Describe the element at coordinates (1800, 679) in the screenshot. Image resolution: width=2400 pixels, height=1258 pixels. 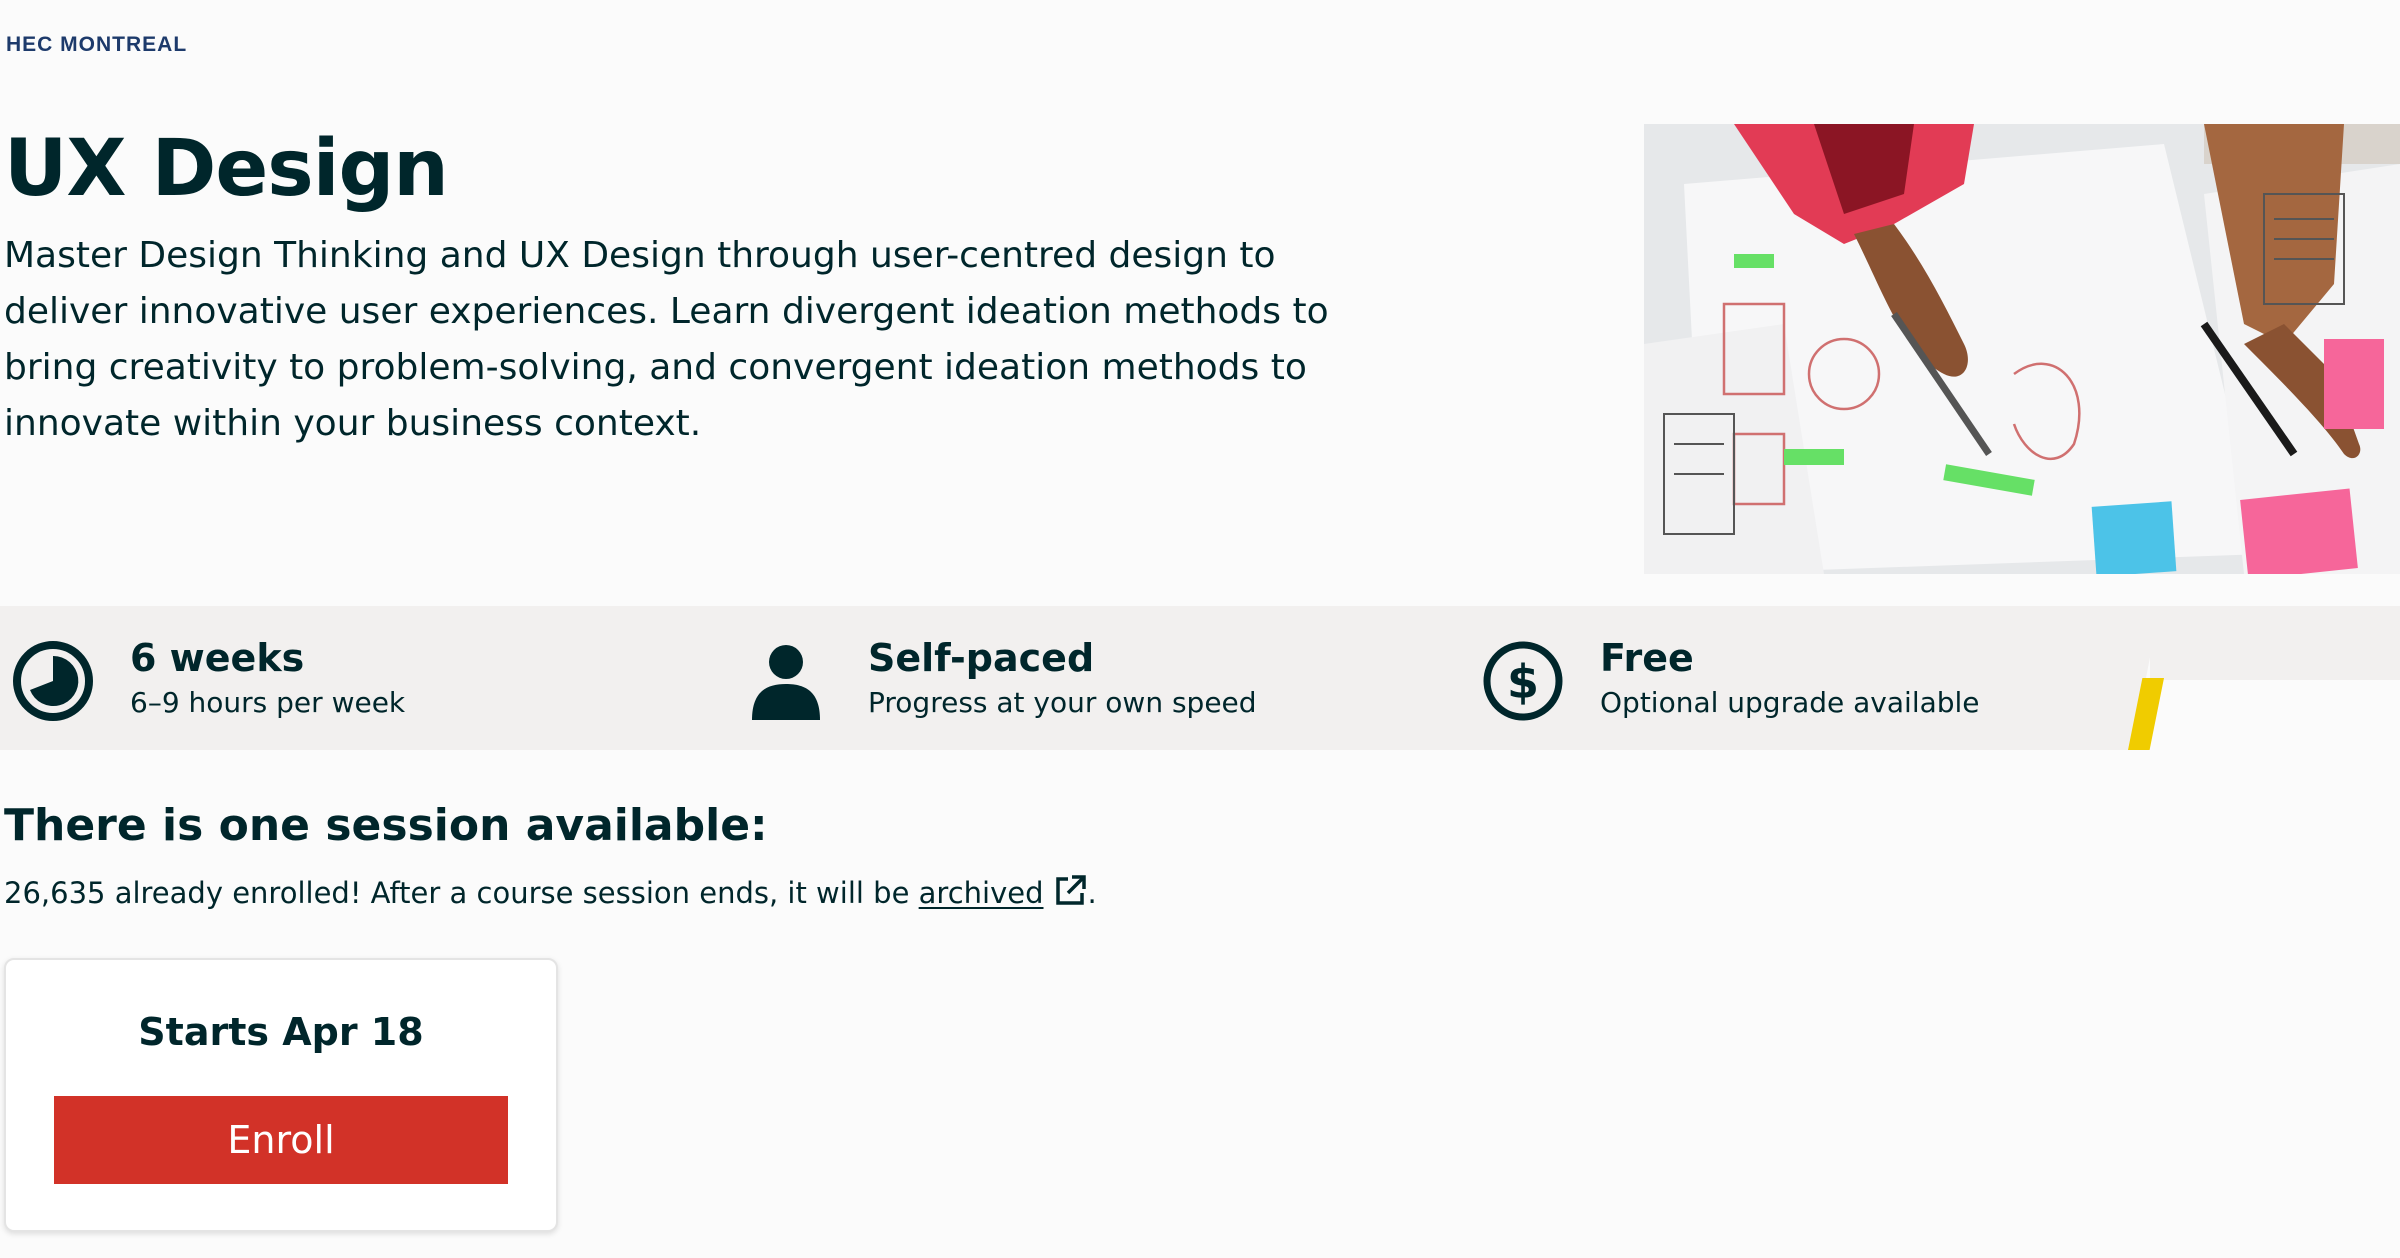
I see `stat-price: $ Free Optional upgrade available` at that location.